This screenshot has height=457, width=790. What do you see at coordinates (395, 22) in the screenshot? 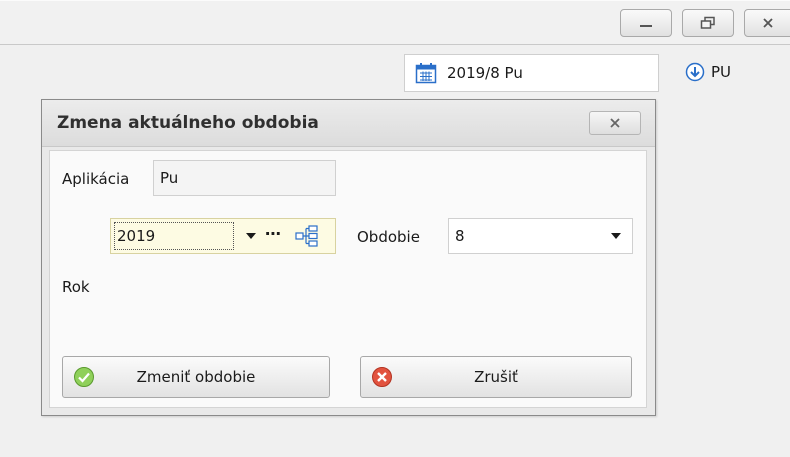
I see `window-titlebar` at bounding box center [395, 22].